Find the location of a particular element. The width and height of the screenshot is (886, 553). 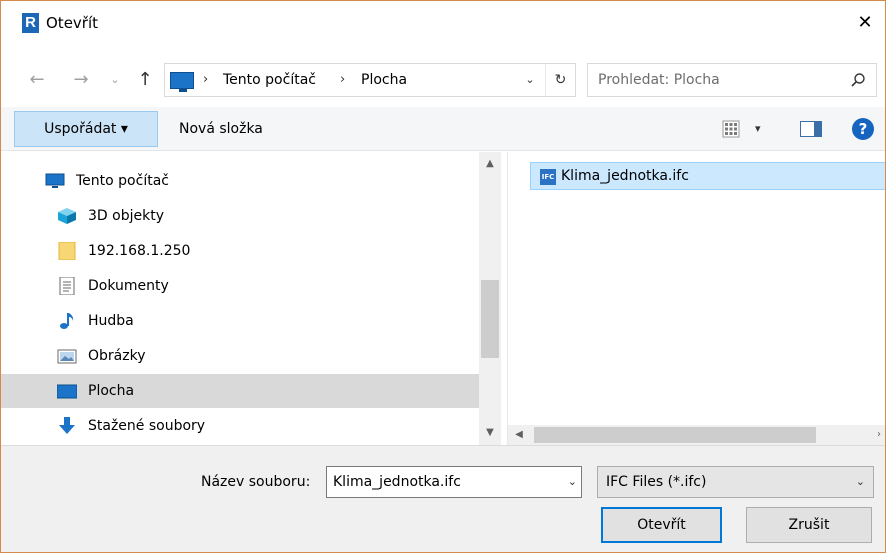

file-item-klima-jednotka: IFC Klima_jednotka.ifc is located at coordinates (707, 176).